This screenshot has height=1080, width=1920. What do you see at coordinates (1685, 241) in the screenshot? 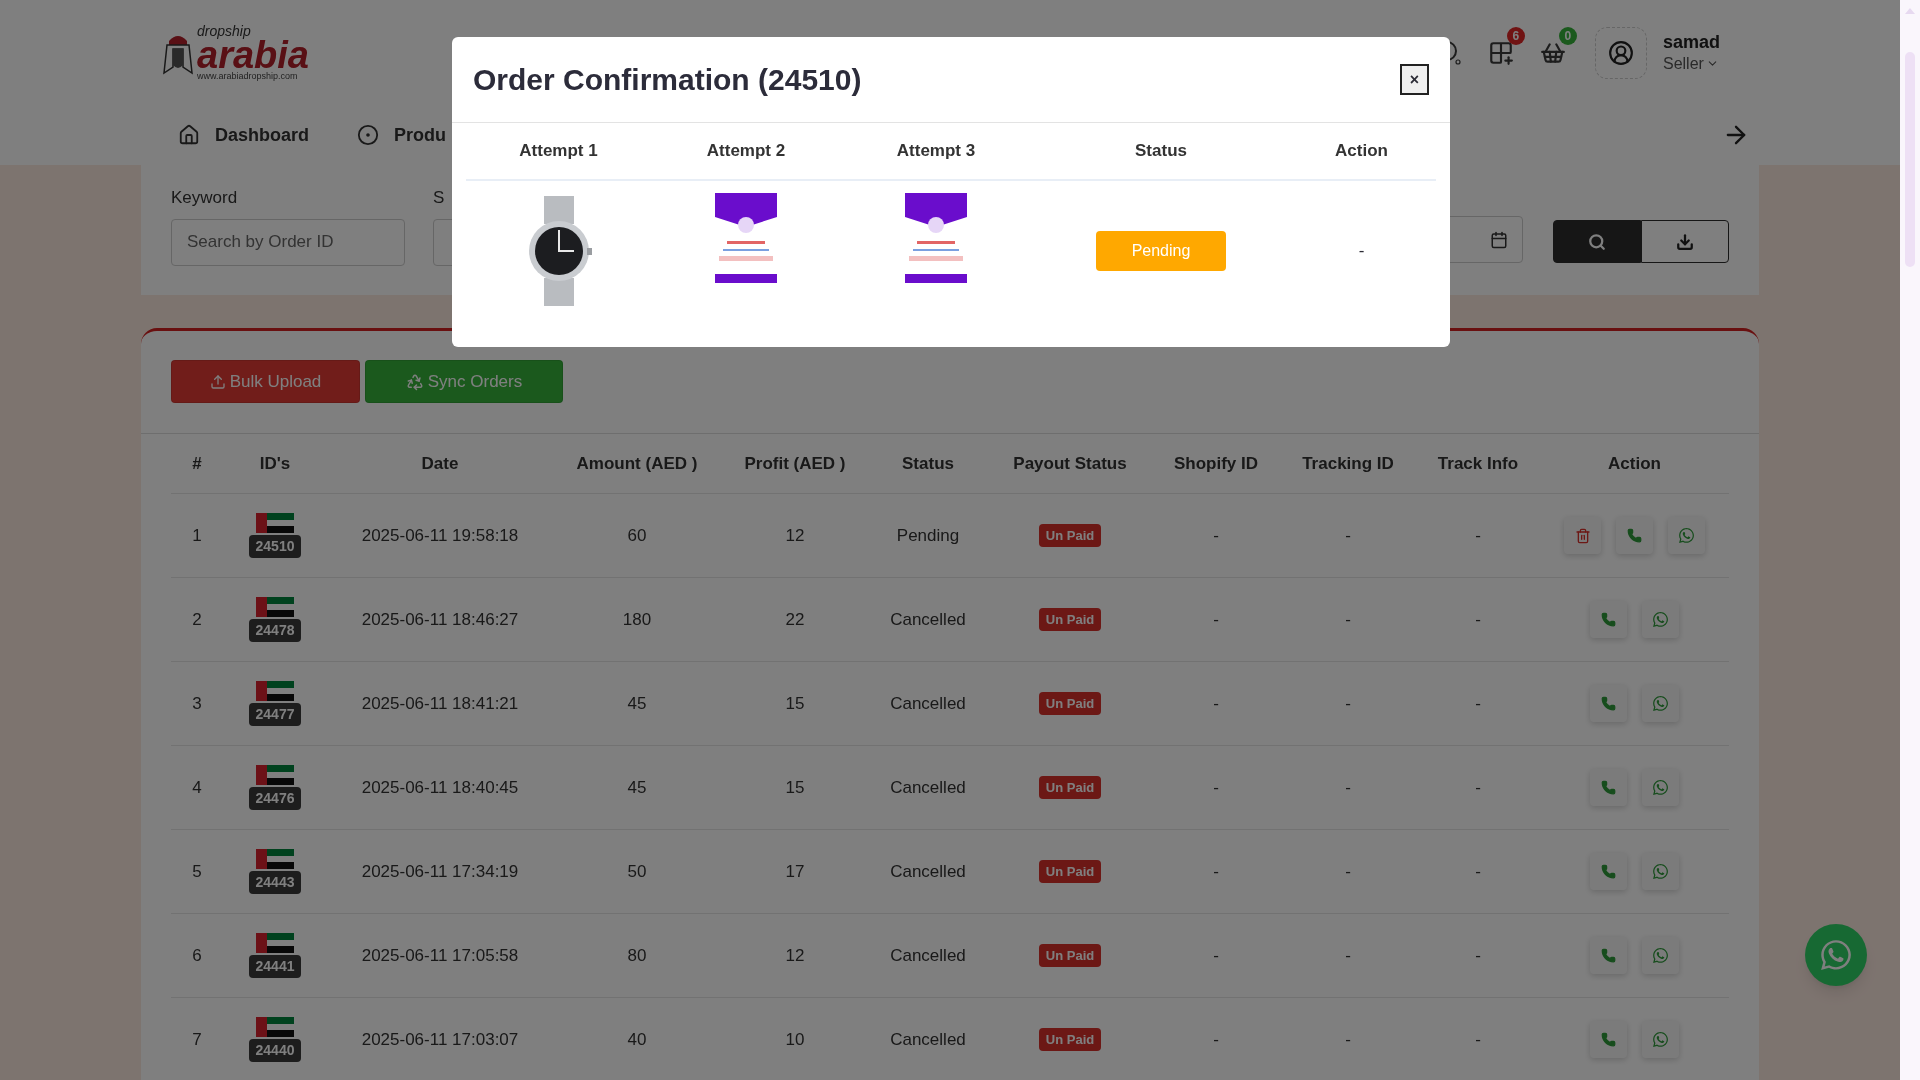
I see `download-button` at bounding box center [1685, 241].